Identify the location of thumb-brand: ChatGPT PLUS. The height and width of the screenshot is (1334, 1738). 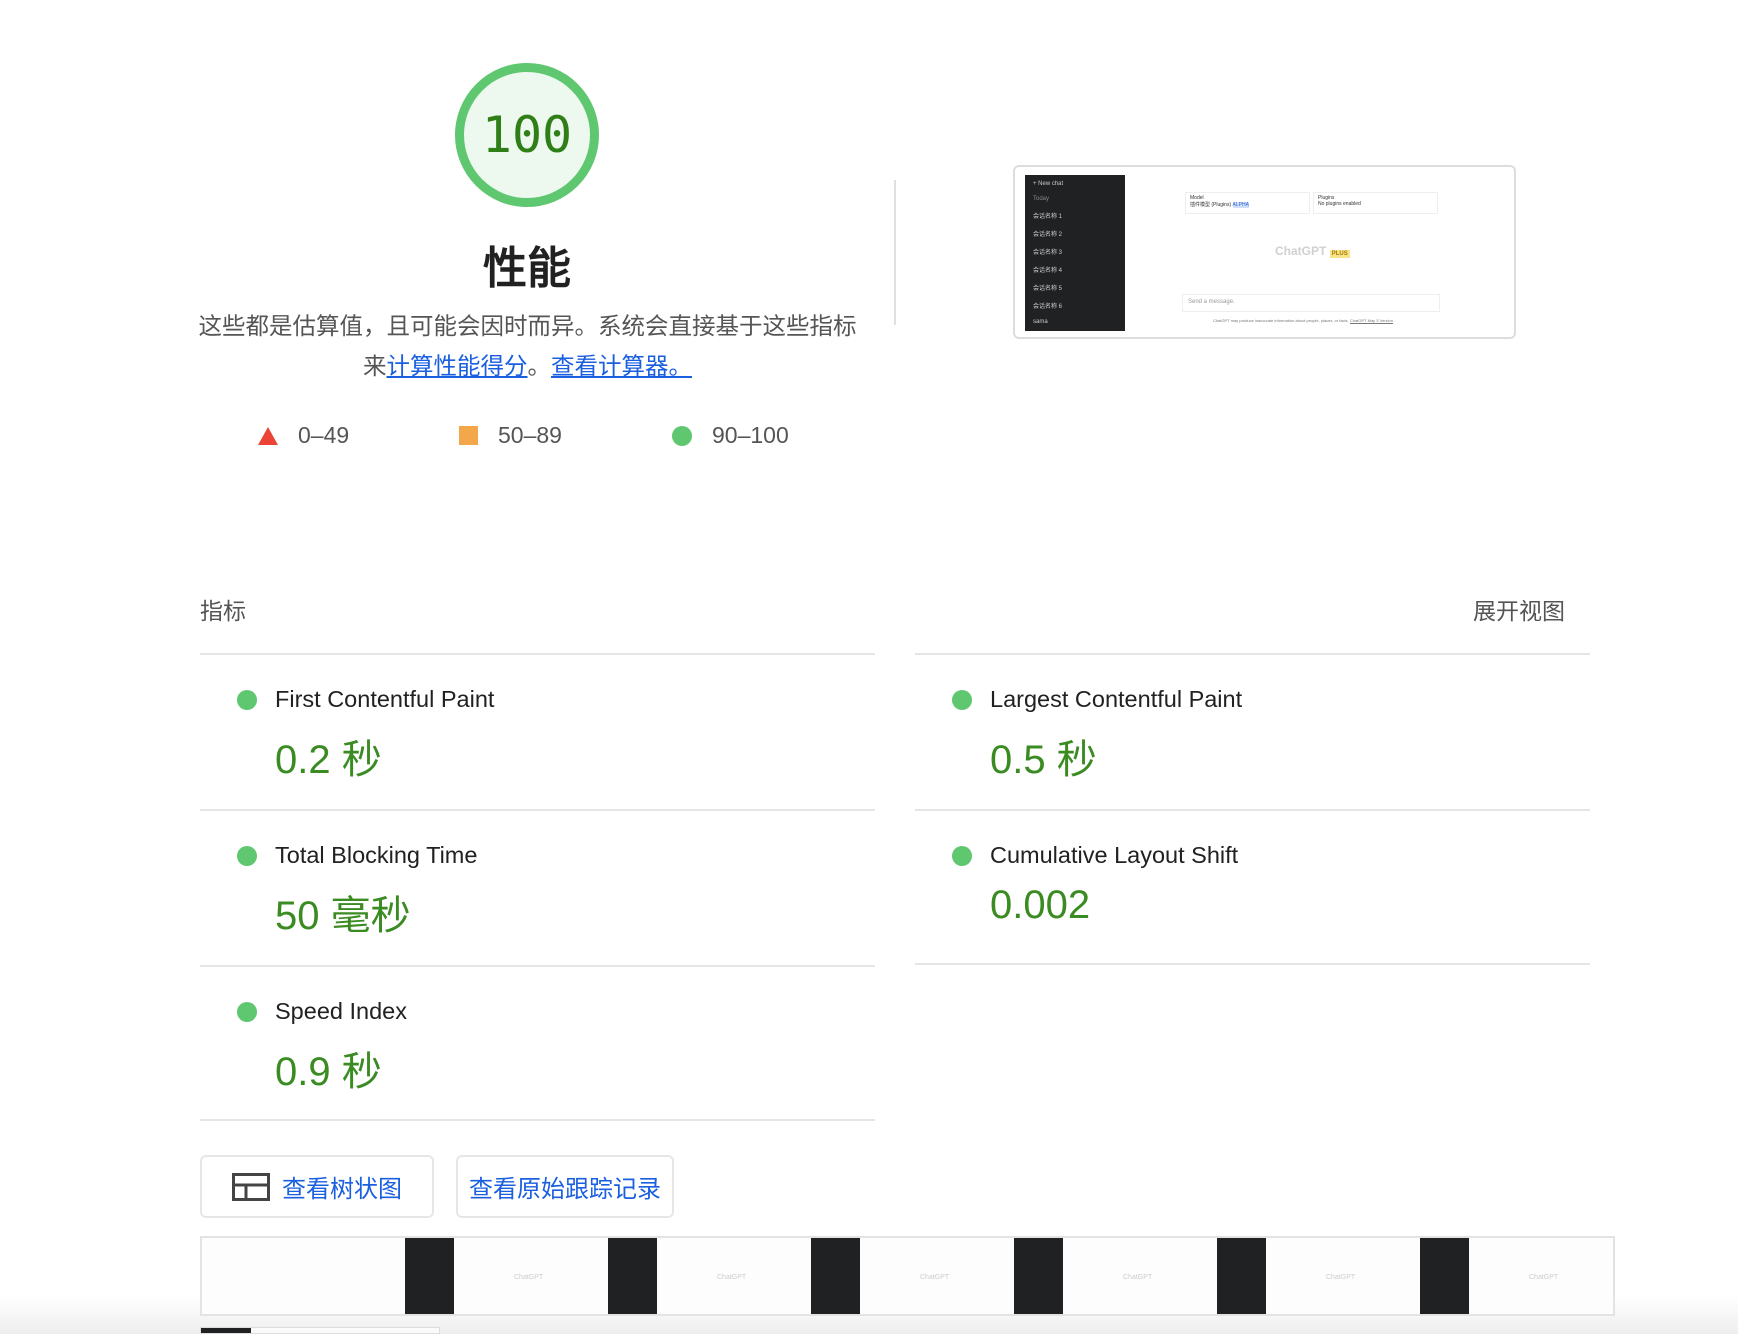
(1312, 251).